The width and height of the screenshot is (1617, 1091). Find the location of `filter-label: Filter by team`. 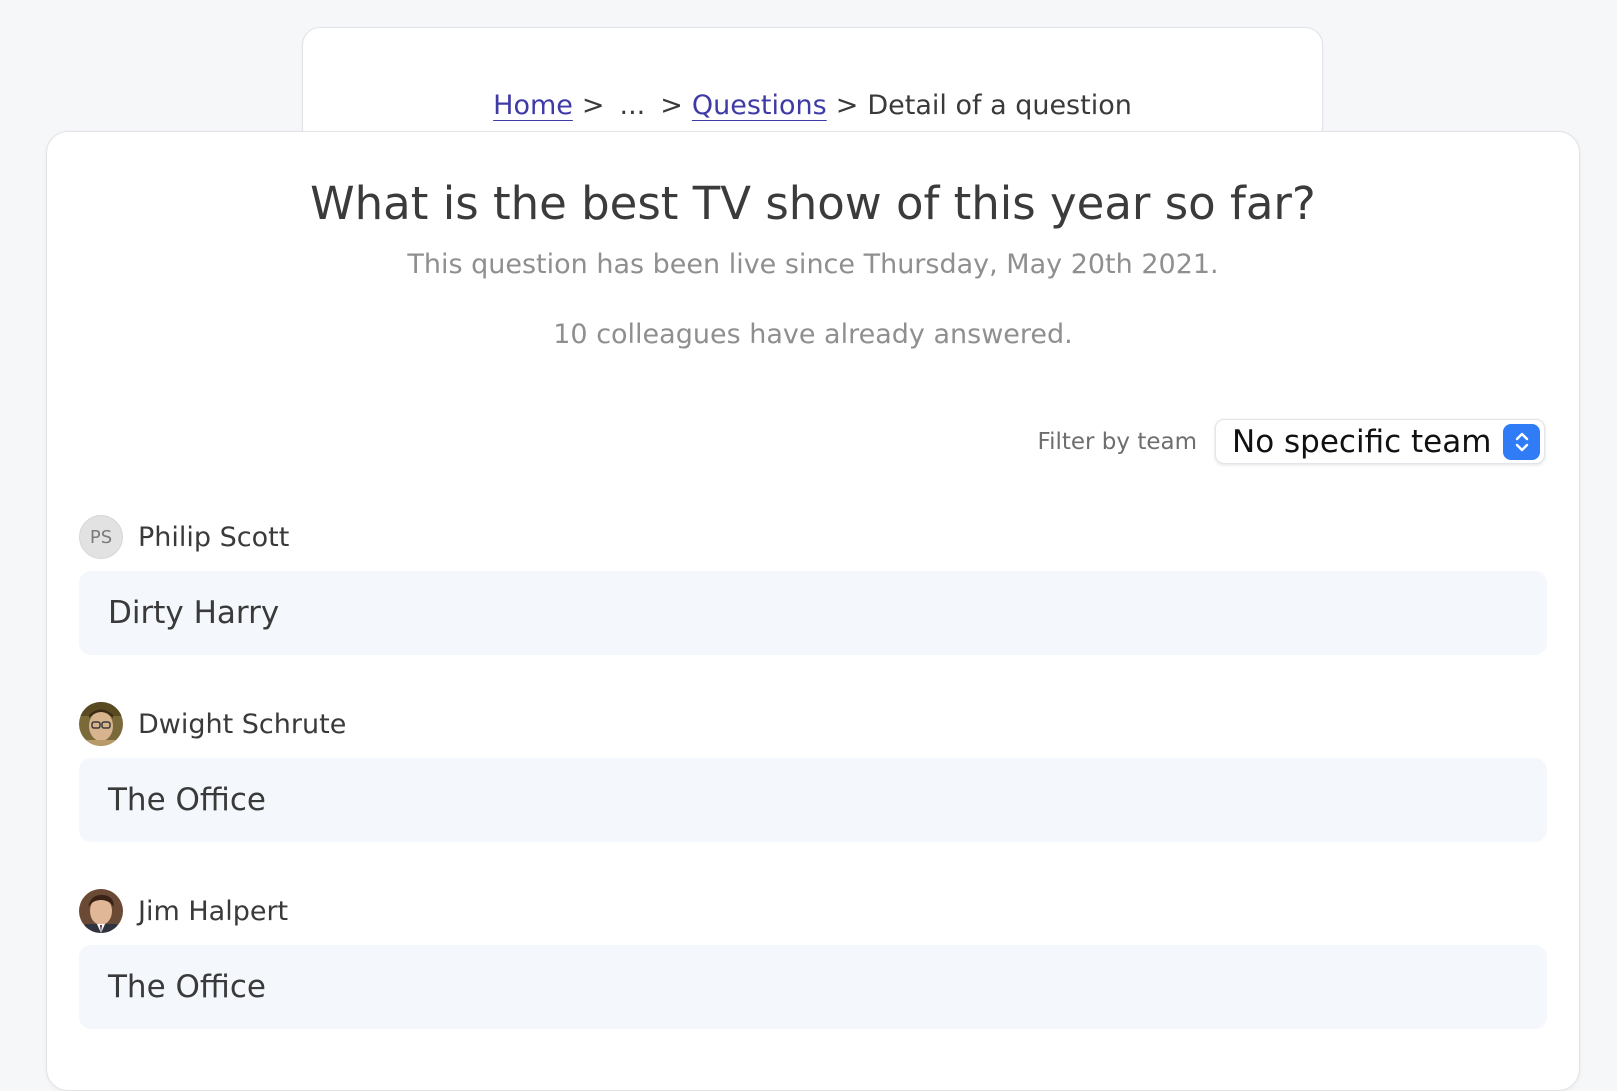

filter-label: Filter by team is located at coordinates (1117, 441).